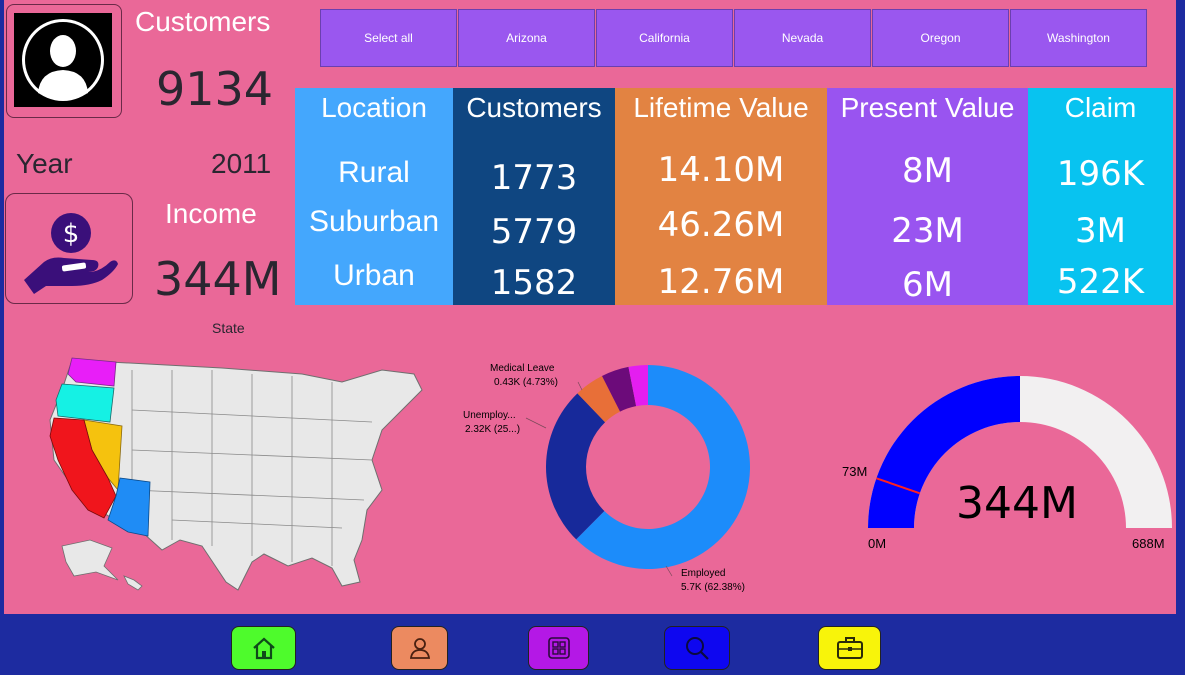  Describe the element at coordinates (526, 382) in the screenshot. I see `donut-label: 0.43K (4.73%)` at that location.